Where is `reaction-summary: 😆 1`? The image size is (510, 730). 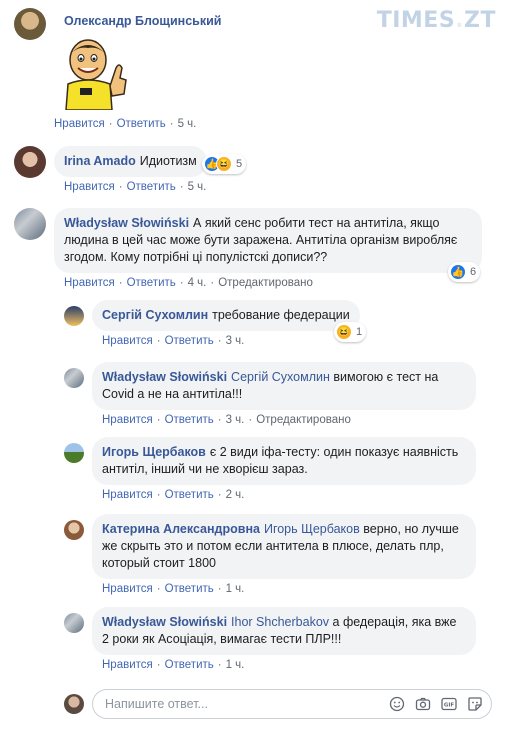 reaction-summary: 😆 1 is located at coordinates (350, 332).